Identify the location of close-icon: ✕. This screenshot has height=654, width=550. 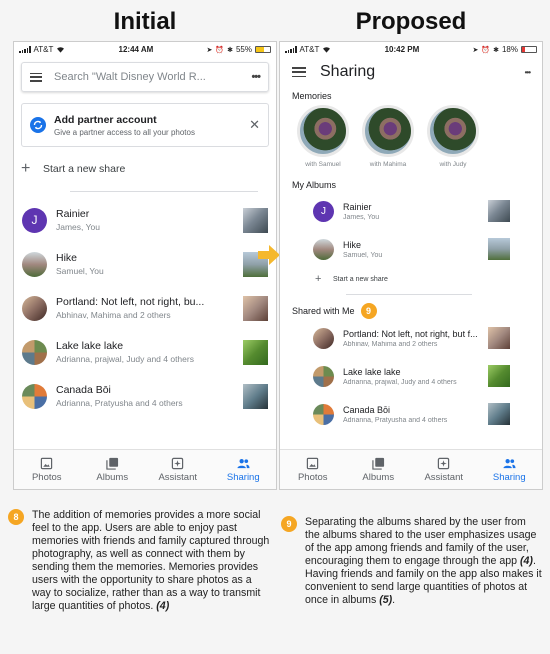
(254, 125).